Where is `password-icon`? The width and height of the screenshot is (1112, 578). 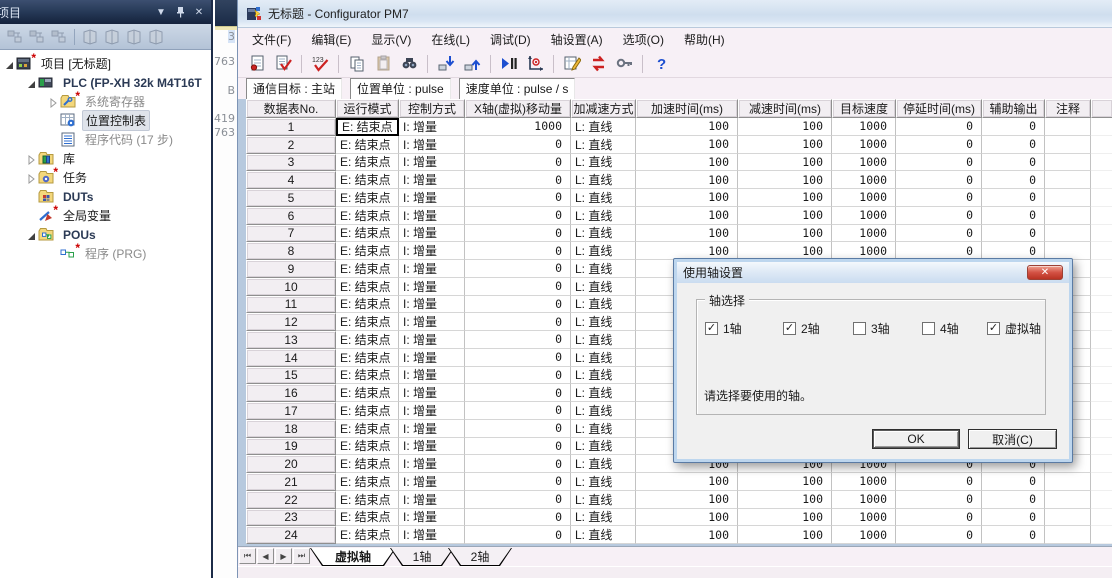
password-icon is located at coordinates (624, 64).